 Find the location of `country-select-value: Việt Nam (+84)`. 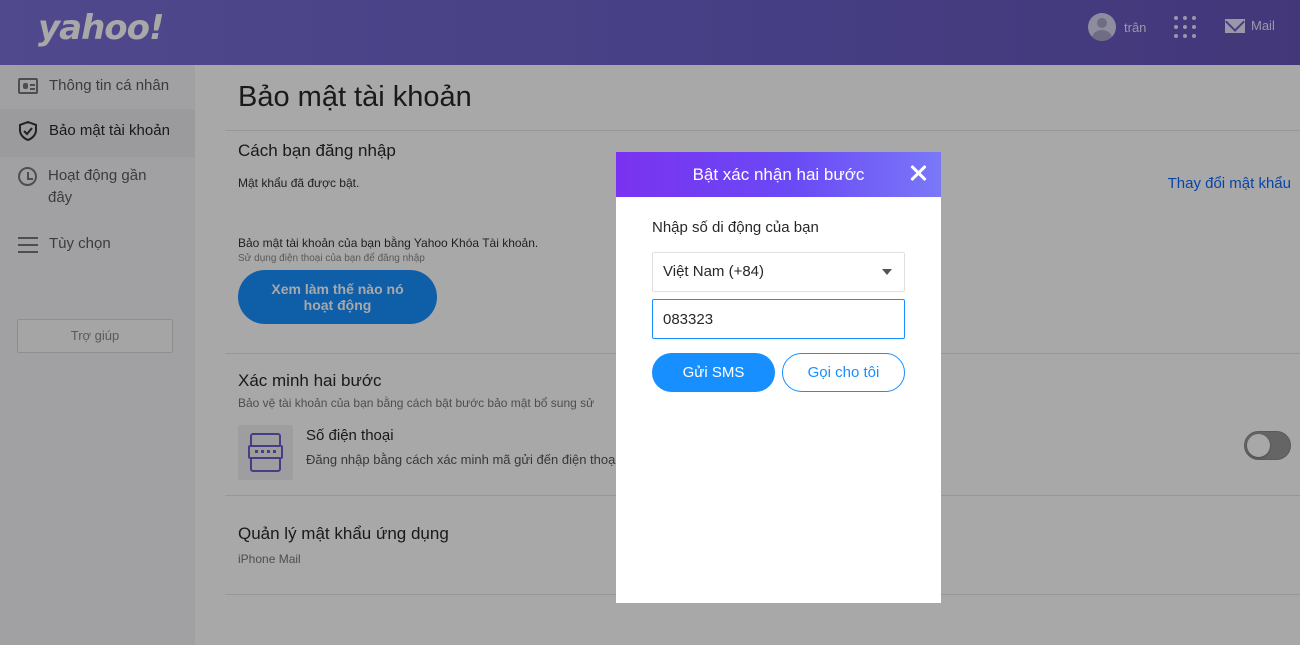

country-select-value: Việt Nam (+84) is located at coordinates (714, 271).